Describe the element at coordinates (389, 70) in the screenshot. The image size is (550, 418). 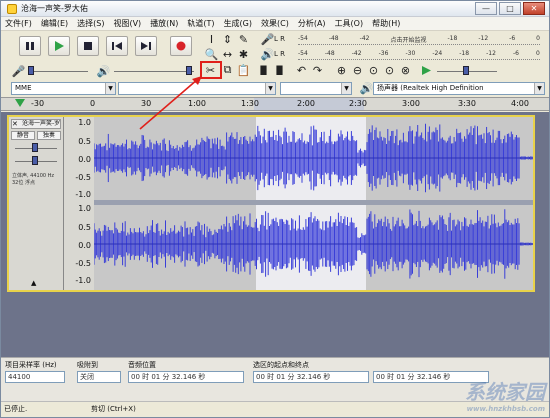
I see `fit-project-icon: ⊙` at that location.